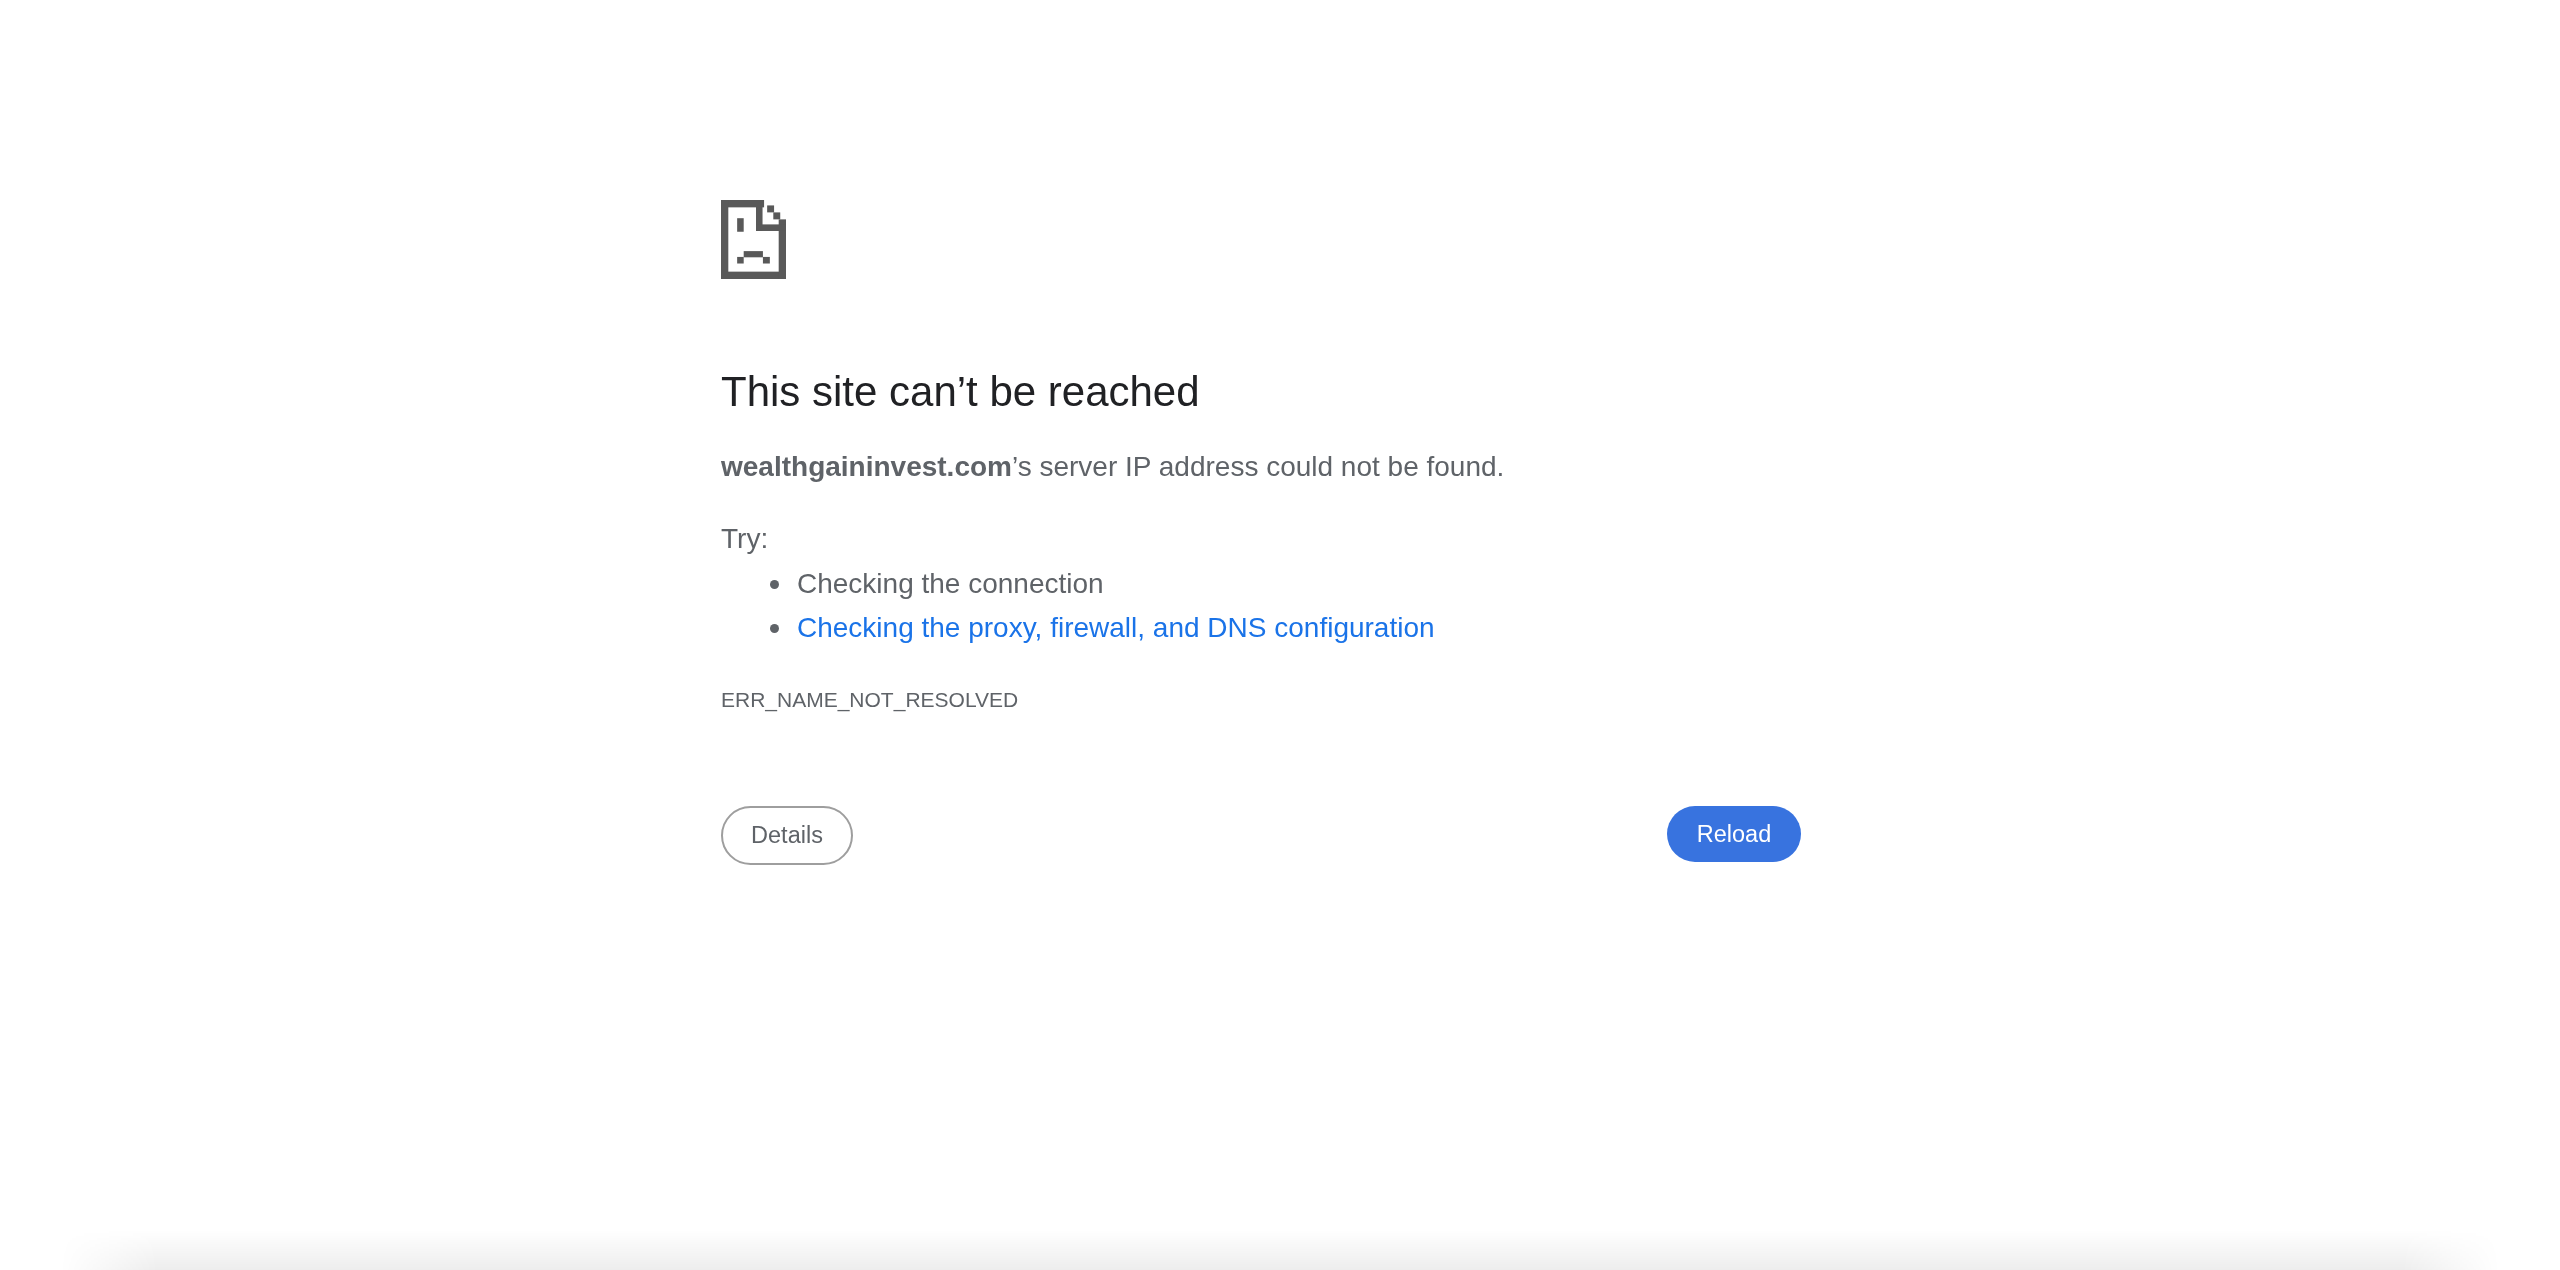  Describe the element at coordinates (1734, 834) in the screenshot. I see `reload-button: Reload` at that location.